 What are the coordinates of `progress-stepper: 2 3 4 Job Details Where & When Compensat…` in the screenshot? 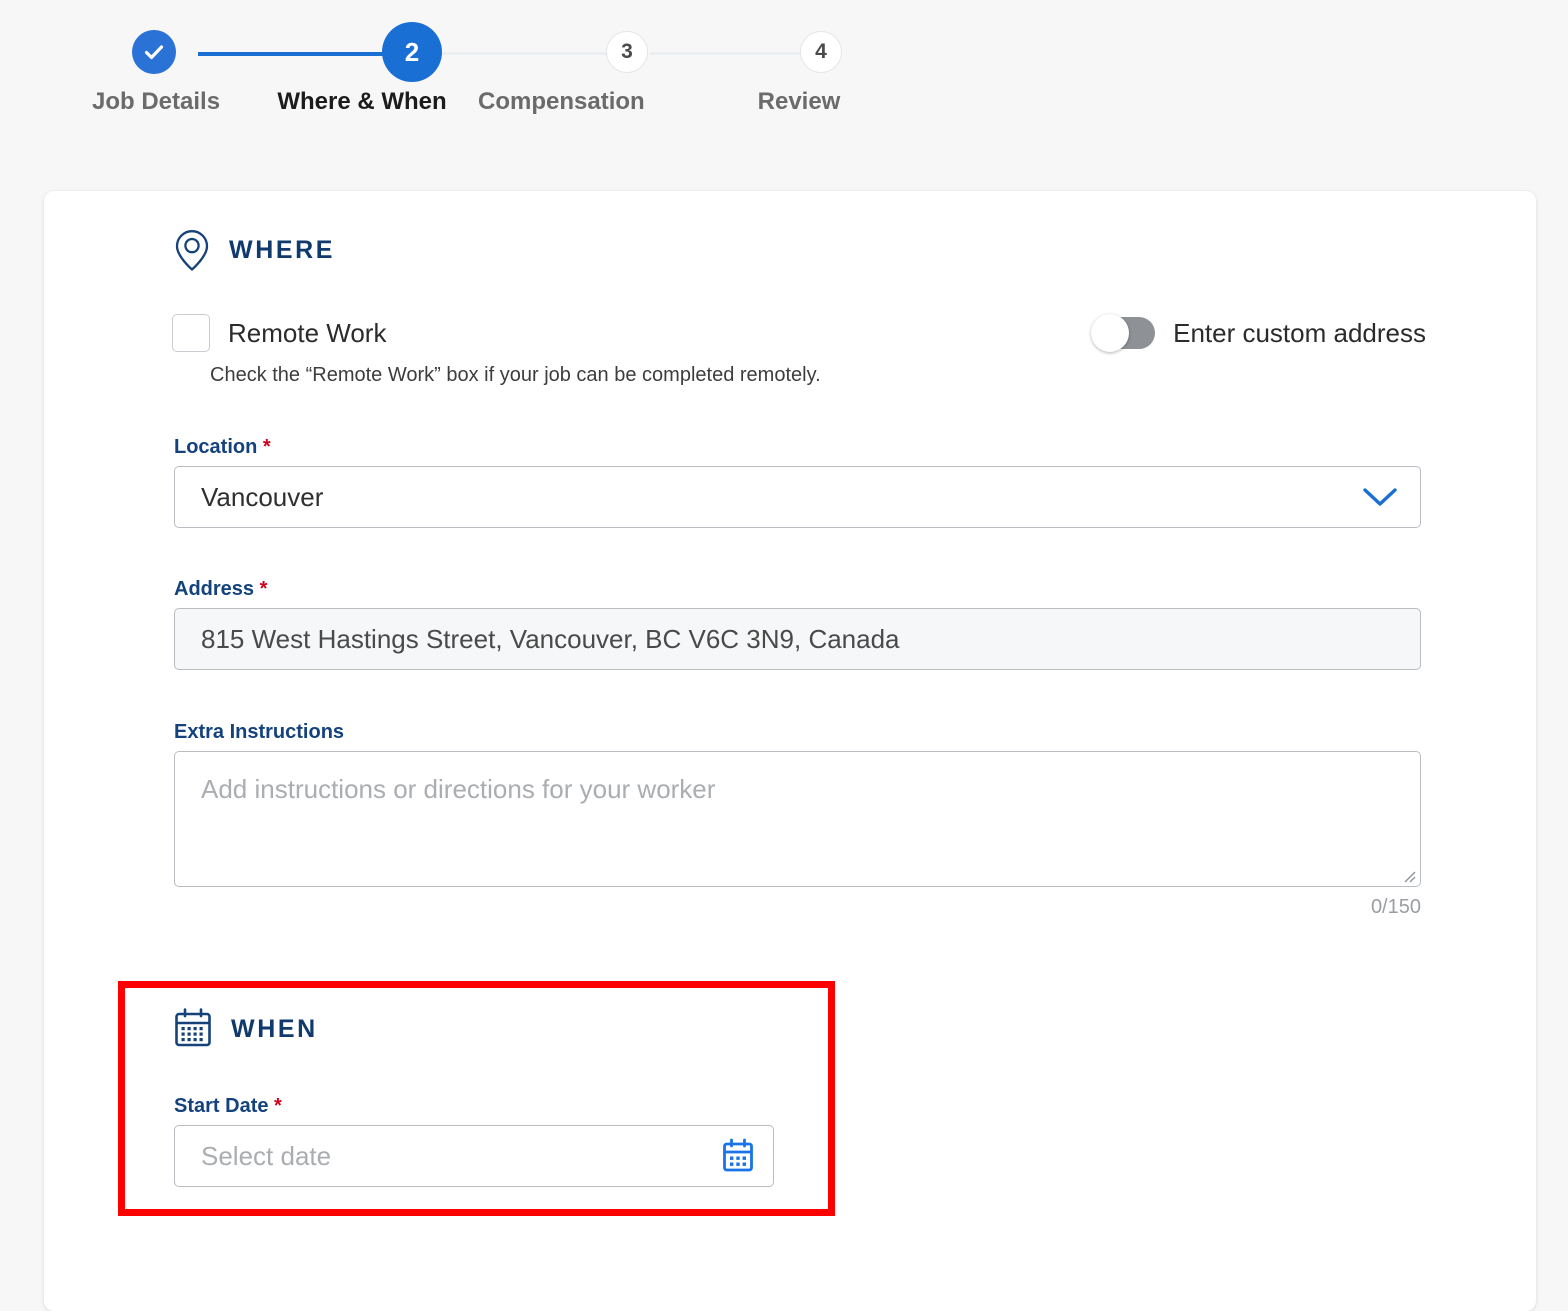 It's located at (784, 75).